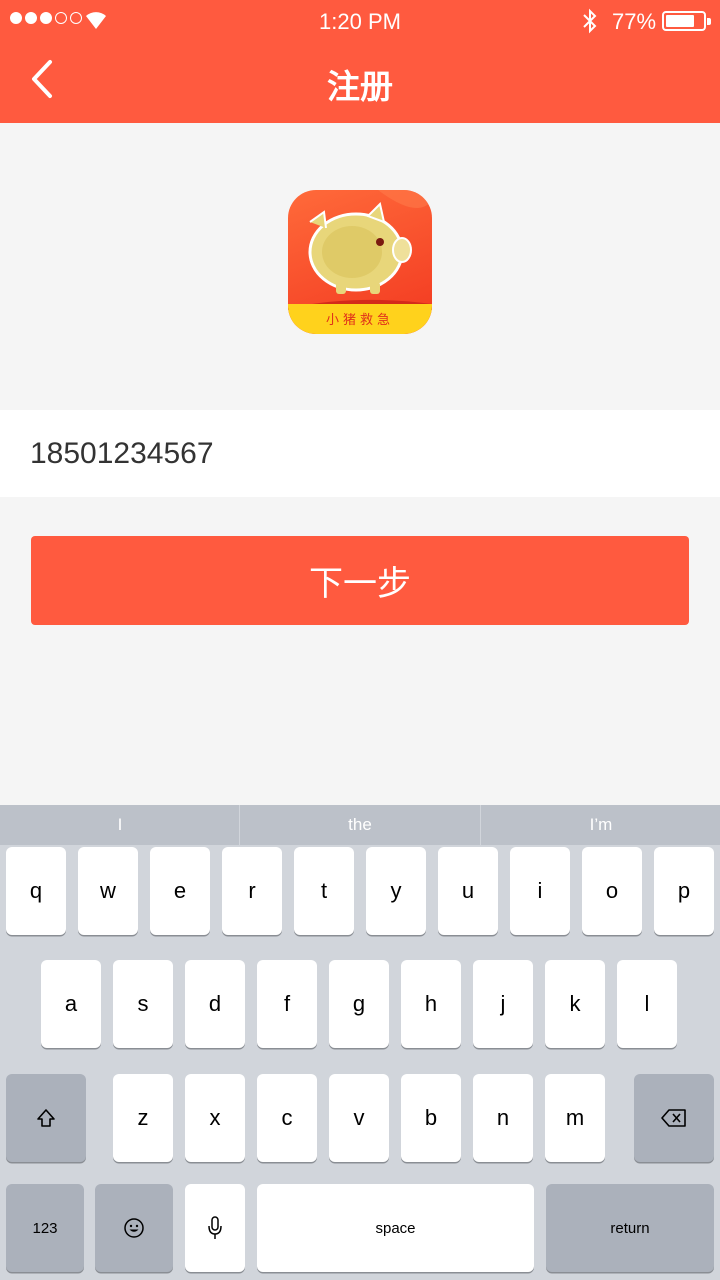 This screenshot has height=1280, width=720. Describe the element at coordinates (45, 1228) in the screenshot. I see `numbers-key: 123` at that location.